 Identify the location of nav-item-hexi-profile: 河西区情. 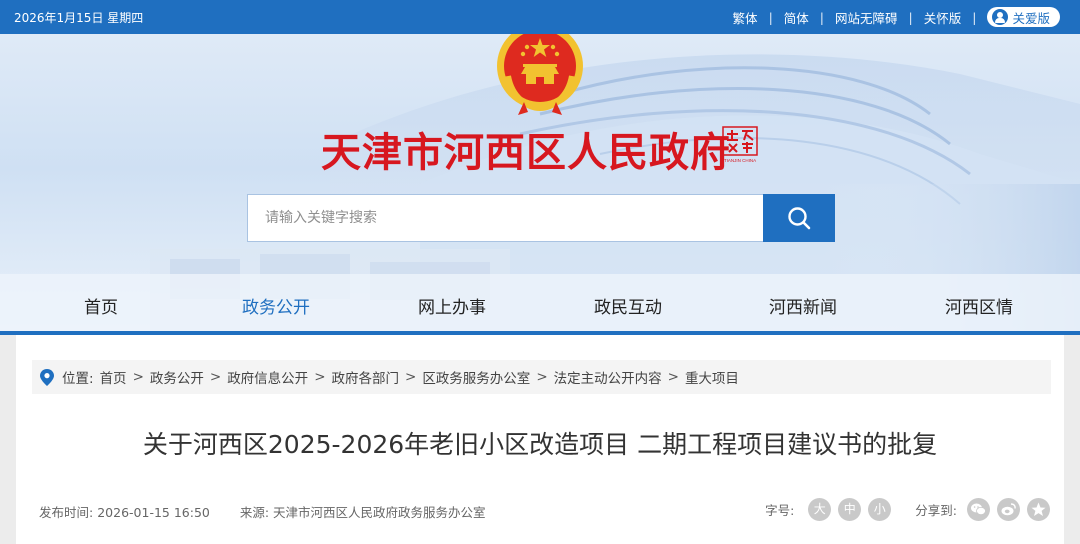
(979, 308).